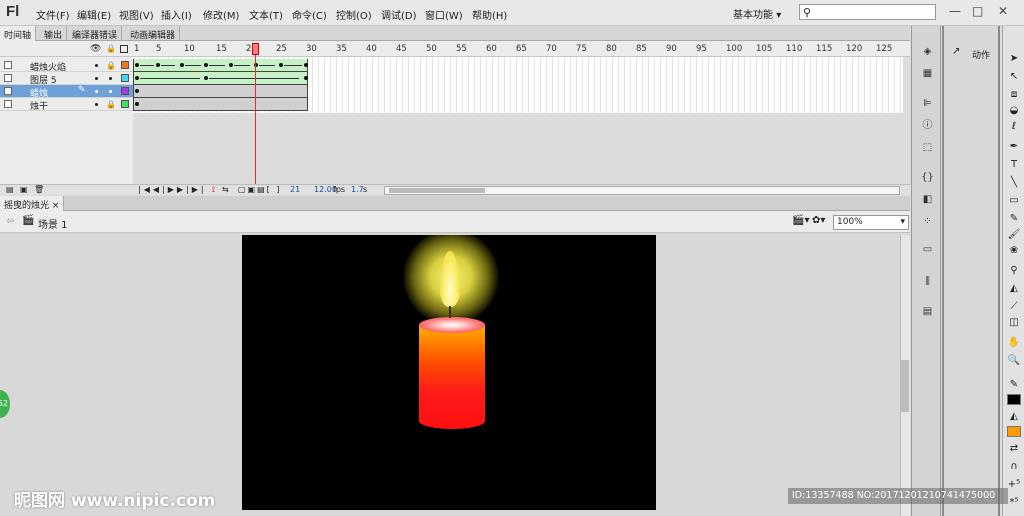 The image size is (1024, 516). What do you see at coordinates (172, 189) in the screenshot?
I see `playback-controls: |◀◀|▶▶|▶|` at bounding box center [172, 189].